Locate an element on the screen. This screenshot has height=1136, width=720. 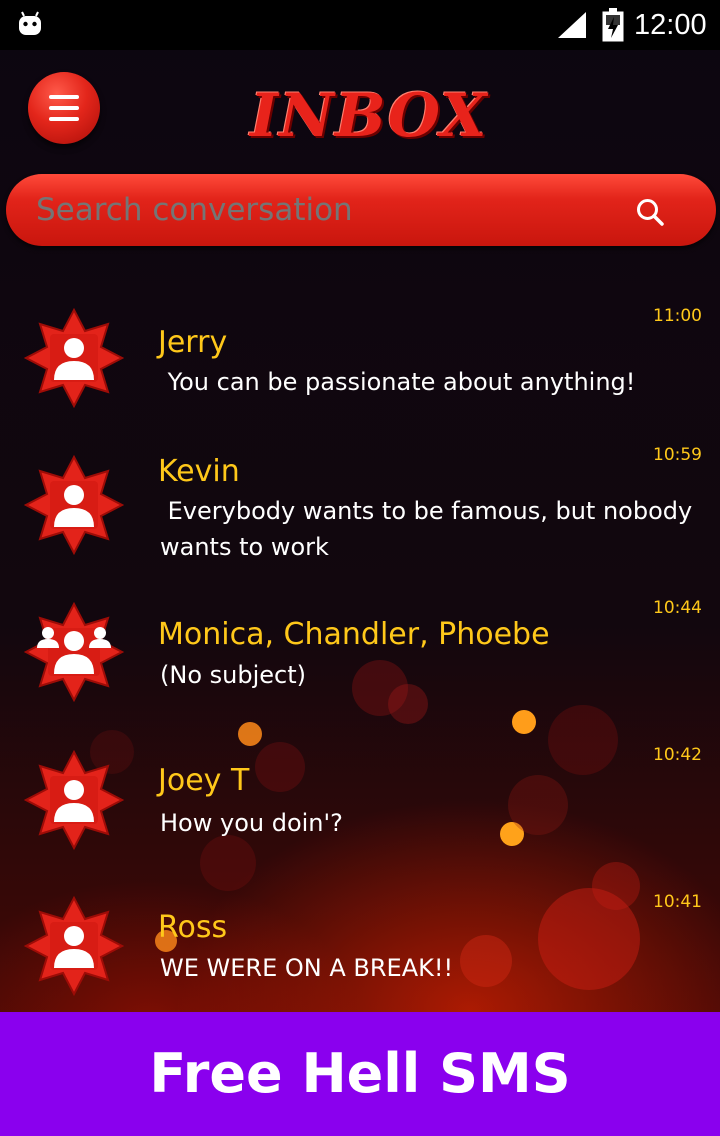
contact-name: Kevin is located at coordinates (199, 471).